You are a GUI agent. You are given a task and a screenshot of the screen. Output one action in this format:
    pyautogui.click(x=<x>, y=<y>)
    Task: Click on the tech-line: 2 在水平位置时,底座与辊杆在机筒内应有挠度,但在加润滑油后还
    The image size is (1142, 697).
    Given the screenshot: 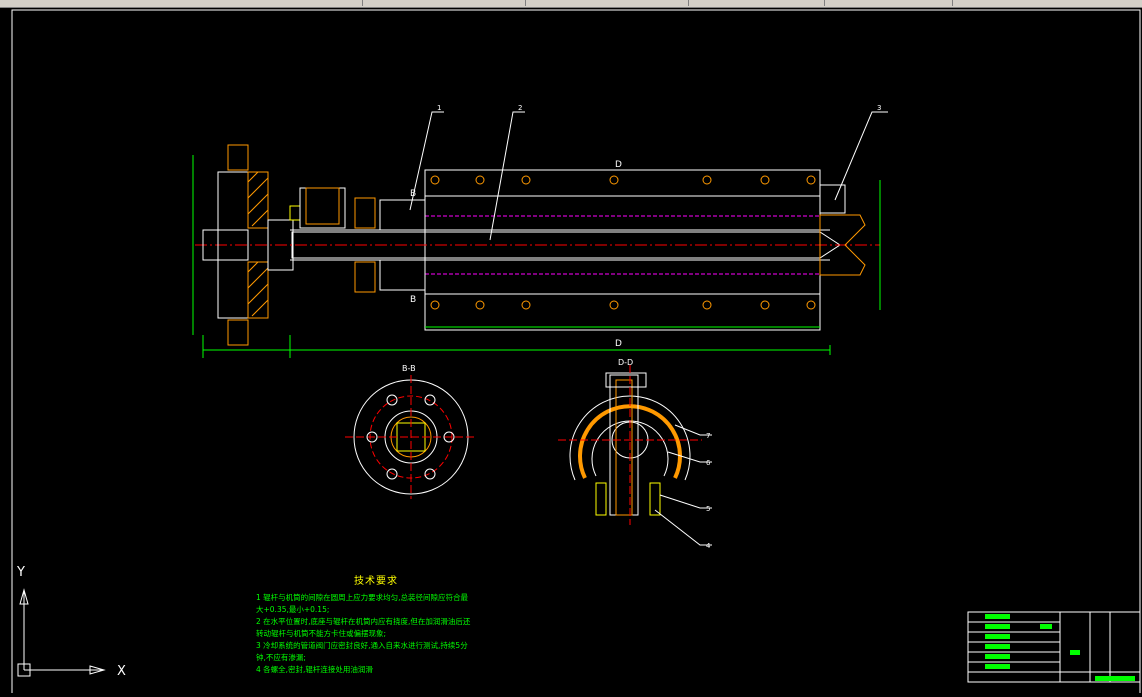 What is the action you would take?
    pyautogui.click(x=363, y=621)
    